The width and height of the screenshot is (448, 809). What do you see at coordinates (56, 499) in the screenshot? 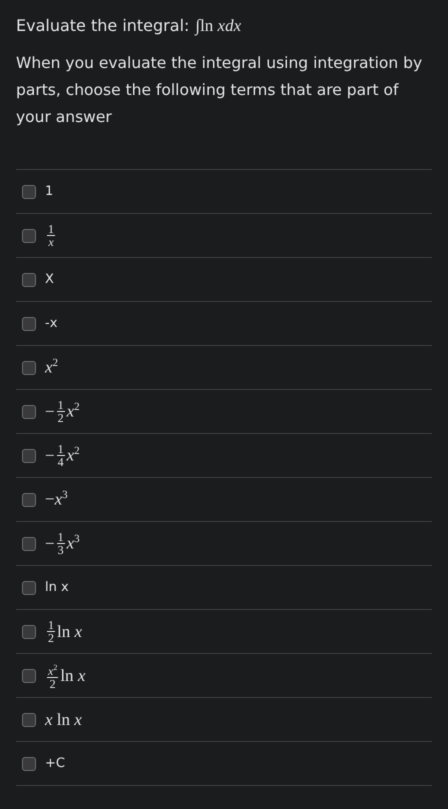
I see `math-expression: −x$^{3}$` at bounding box center [56, 499].